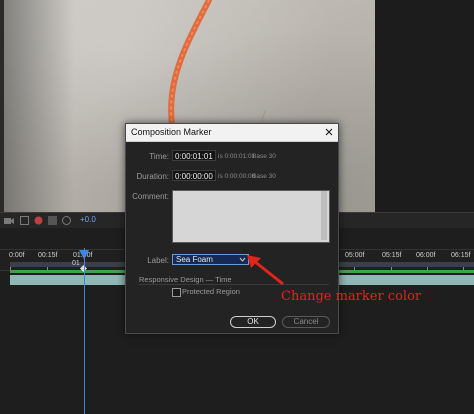 This screenshot has width=474, height=414. Describe the element at coordinates (251, 216) in the screenshot. I see `comment-textarea` at that location.